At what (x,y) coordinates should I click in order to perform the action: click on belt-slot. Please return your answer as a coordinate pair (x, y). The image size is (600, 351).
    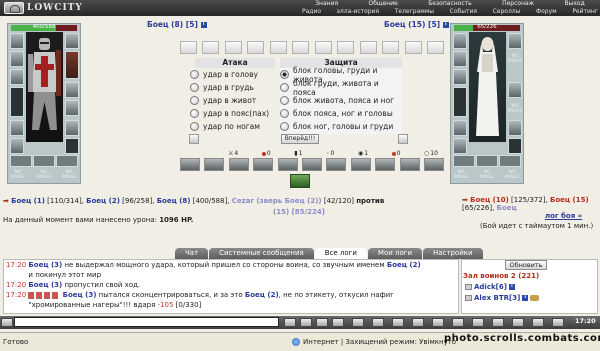
    Looking at the image, I should click on (460, 146).